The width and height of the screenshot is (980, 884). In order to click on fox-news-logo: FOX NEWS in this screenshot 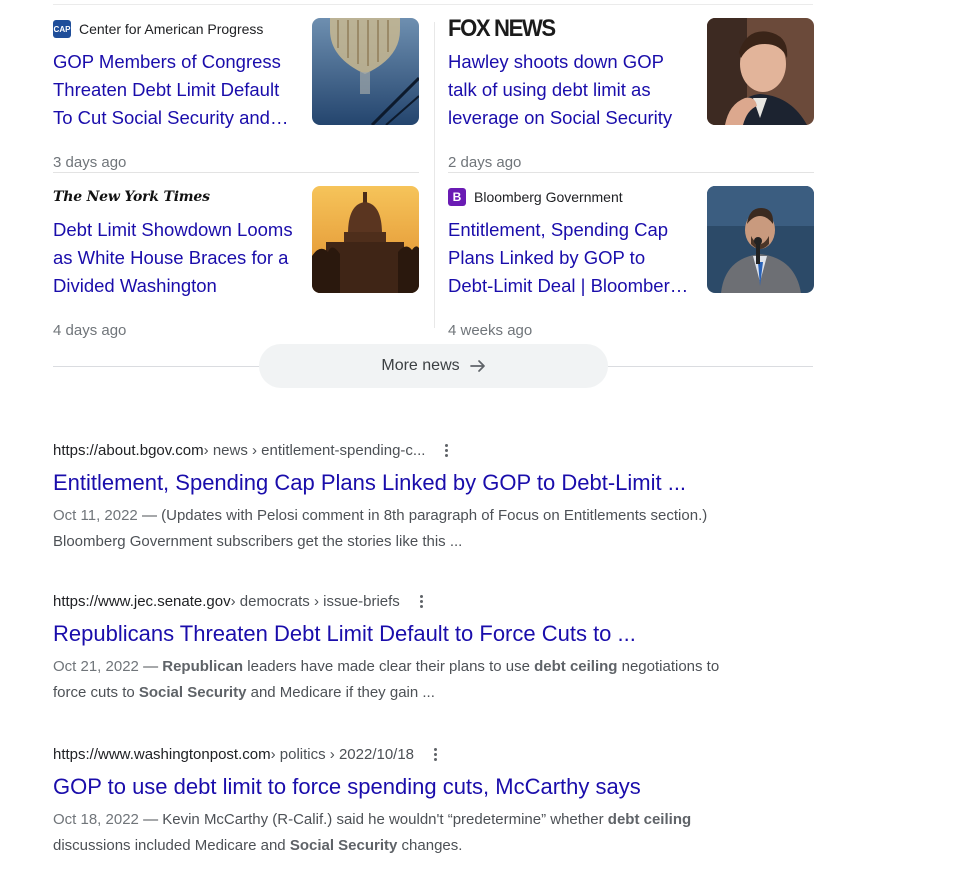, I will do `click(502, 28)`.